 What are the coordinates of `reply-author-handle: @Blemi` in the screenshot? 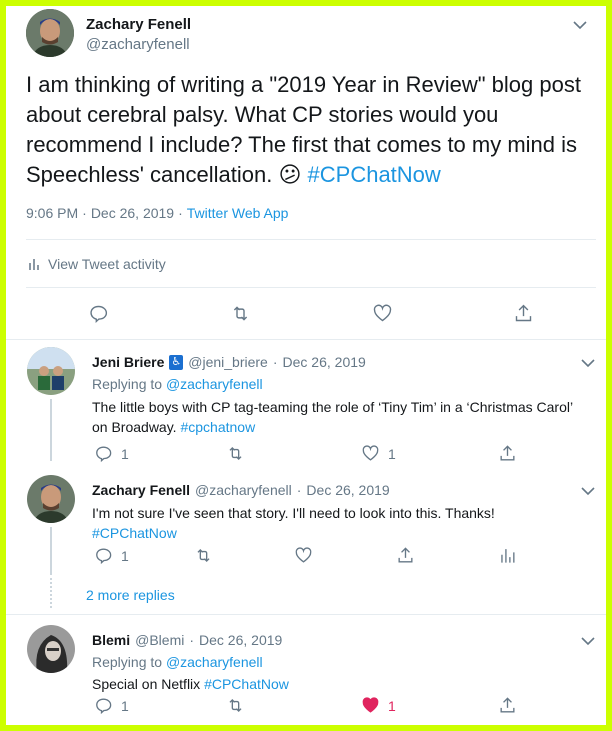 It's located at (159, 640).